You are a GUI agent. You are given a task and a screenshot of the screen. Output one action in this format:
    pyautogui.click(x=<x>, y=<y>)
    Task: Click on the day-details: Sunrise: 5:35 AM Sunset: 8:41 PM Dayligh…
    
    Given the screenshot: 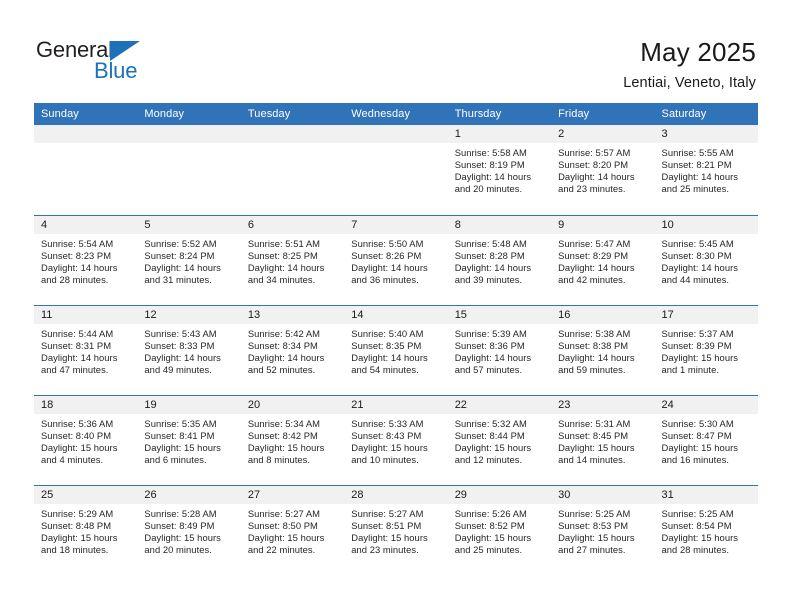 What is the action you would take?
    pyautogui.click(x=188, y=440)
    